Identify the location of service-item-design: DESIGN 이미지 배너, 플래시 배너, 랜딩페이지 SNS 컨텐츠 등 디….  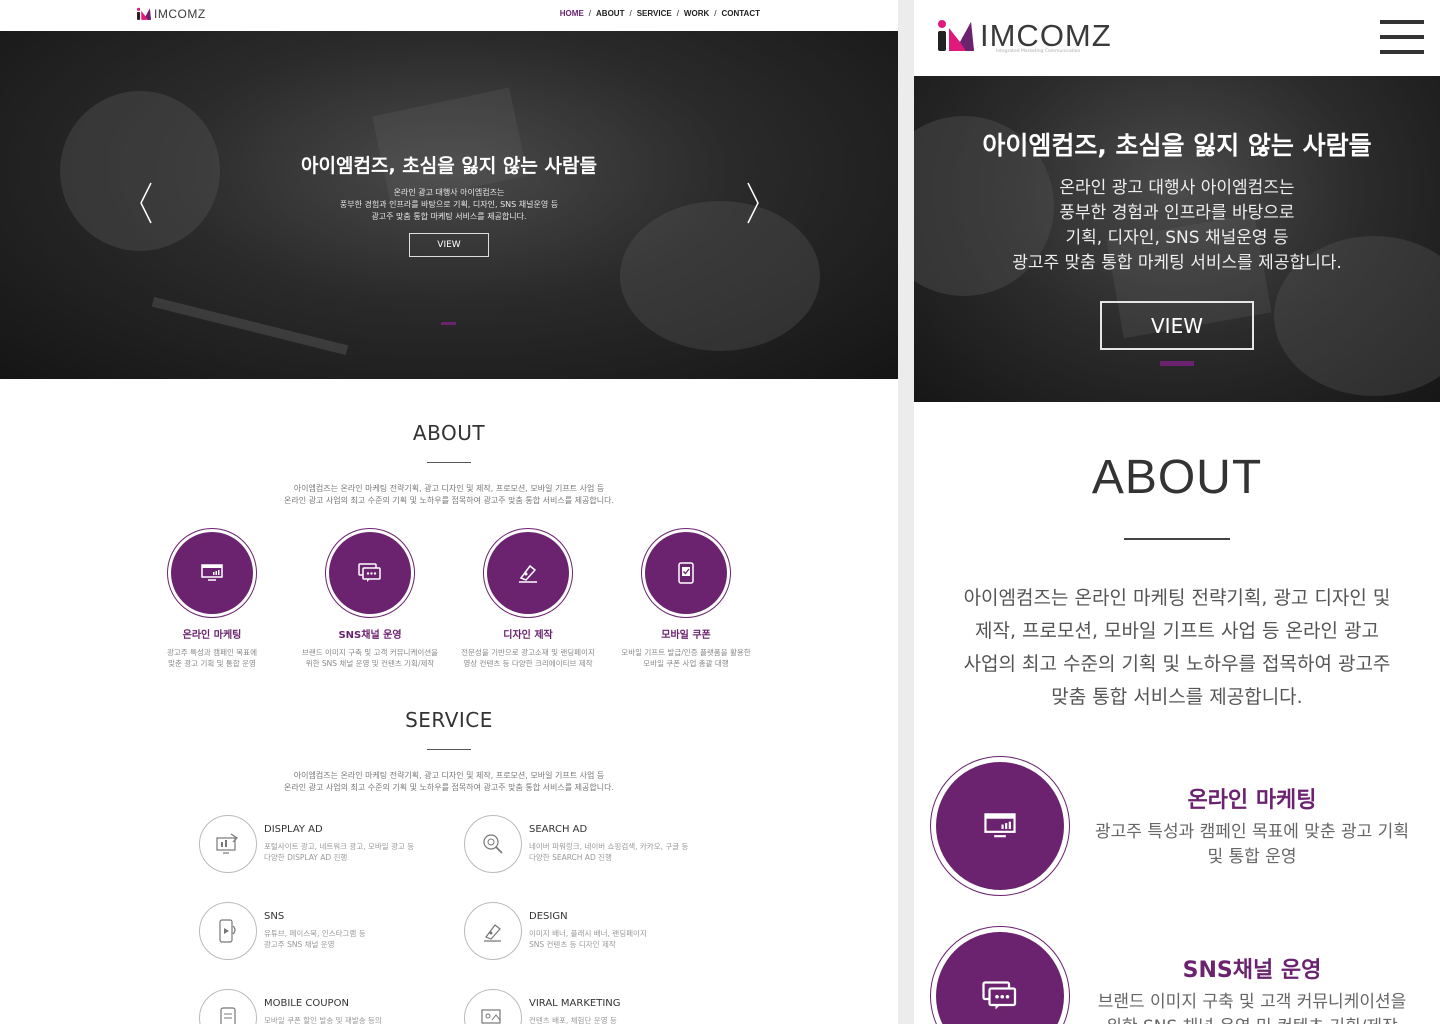
(594, 932).